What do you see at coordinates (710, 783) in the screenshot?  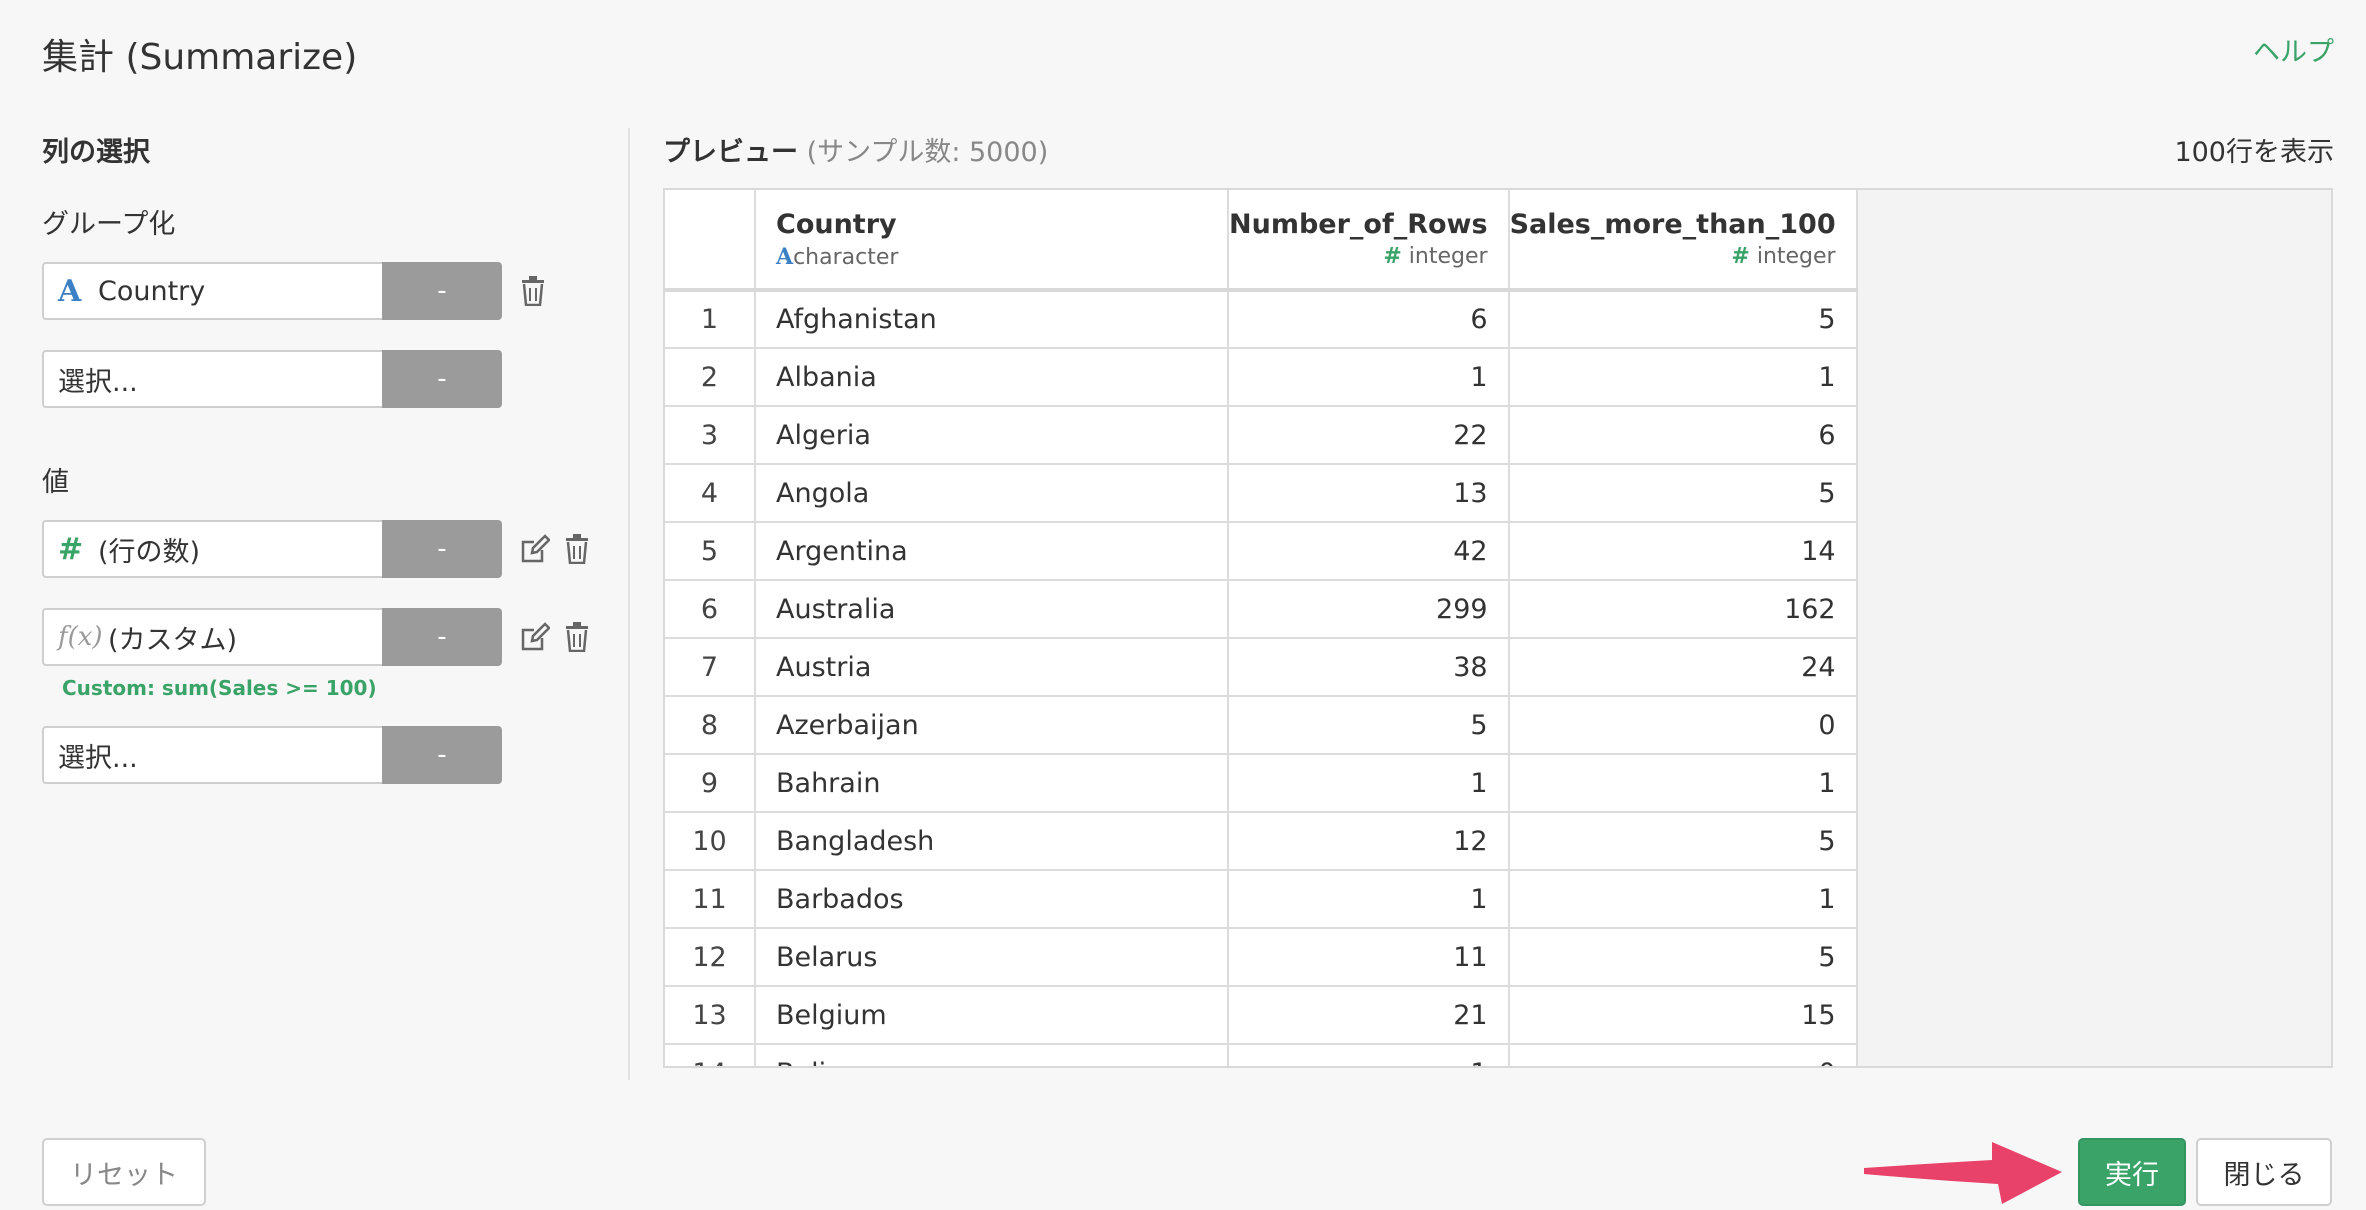 I see `row-index: 9` at bounding box center [710, 783].